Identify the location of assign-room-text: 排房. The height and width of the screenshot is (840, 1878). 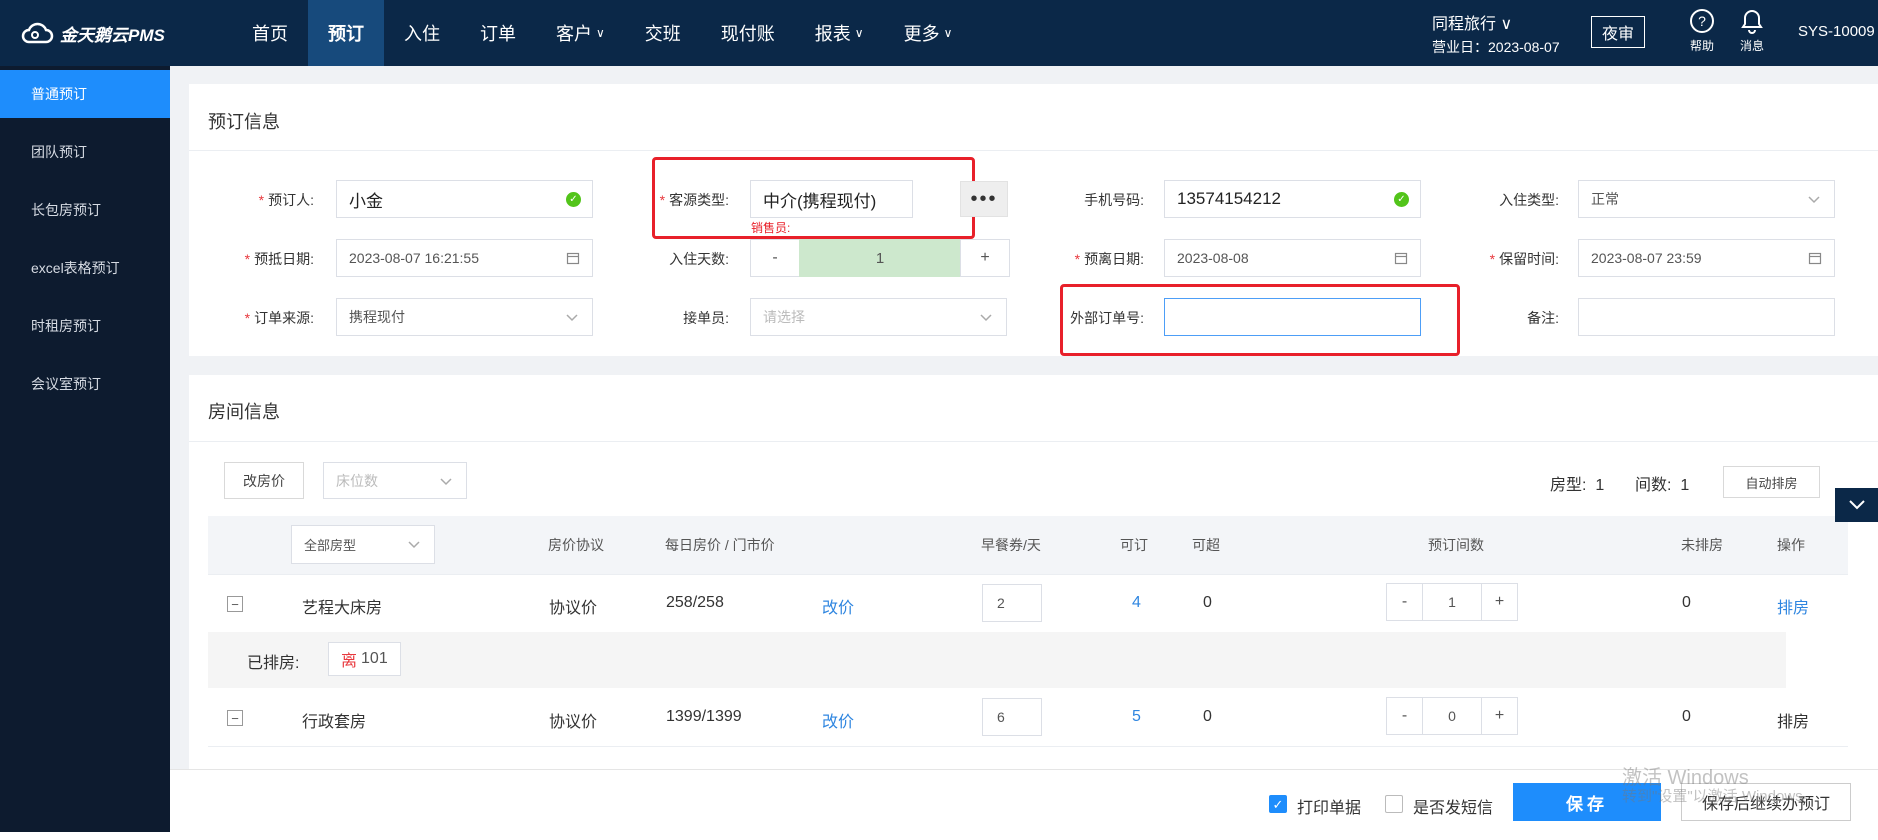
(1793, 720).